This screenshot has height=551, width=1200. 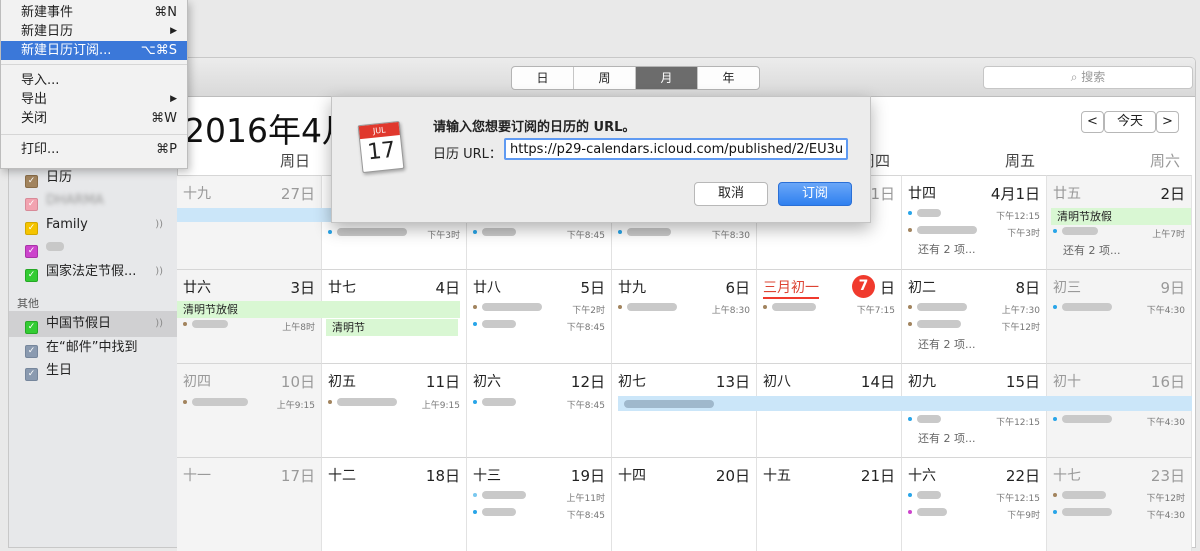 I want to click on day-cell: 十三 19日 上午11时 下午8:45, so click(x=539, y=504).